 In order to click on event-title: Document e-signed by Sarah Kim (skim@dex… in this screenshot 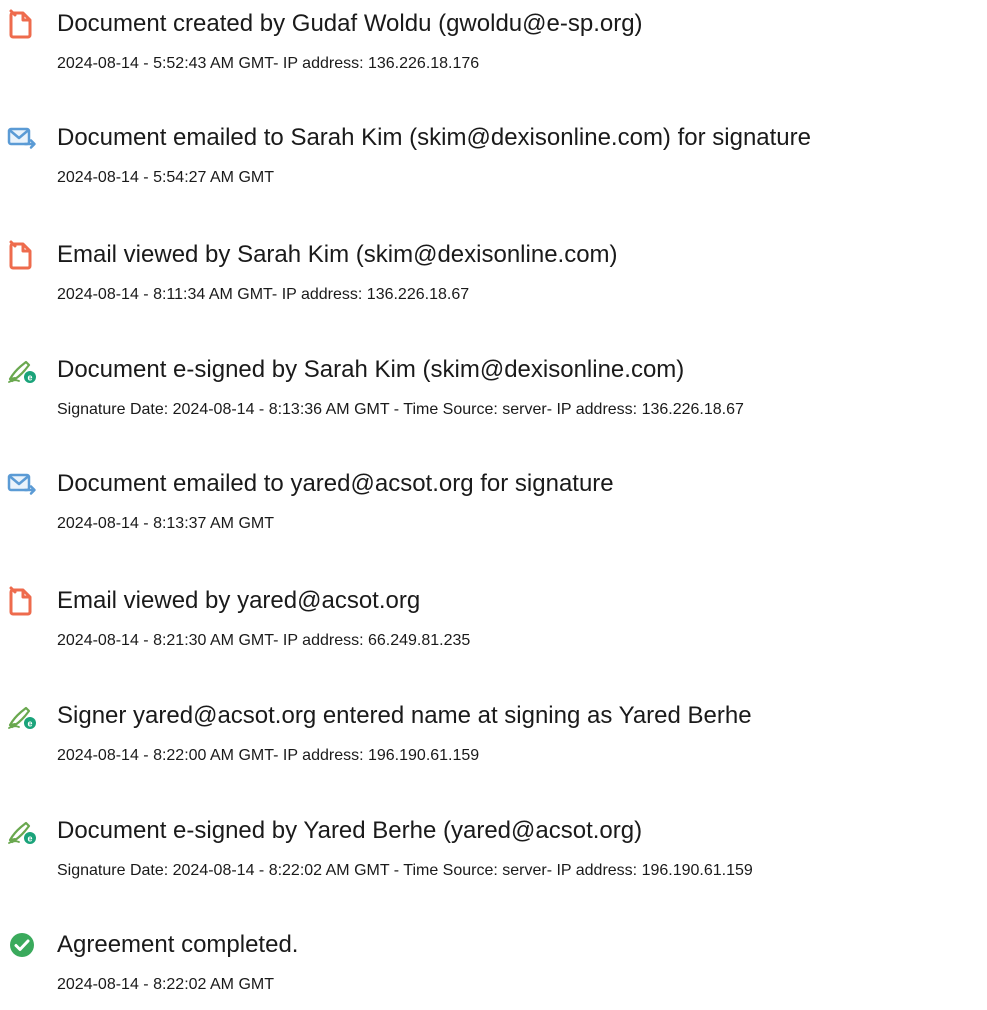, I will do `click(371, 369)`.